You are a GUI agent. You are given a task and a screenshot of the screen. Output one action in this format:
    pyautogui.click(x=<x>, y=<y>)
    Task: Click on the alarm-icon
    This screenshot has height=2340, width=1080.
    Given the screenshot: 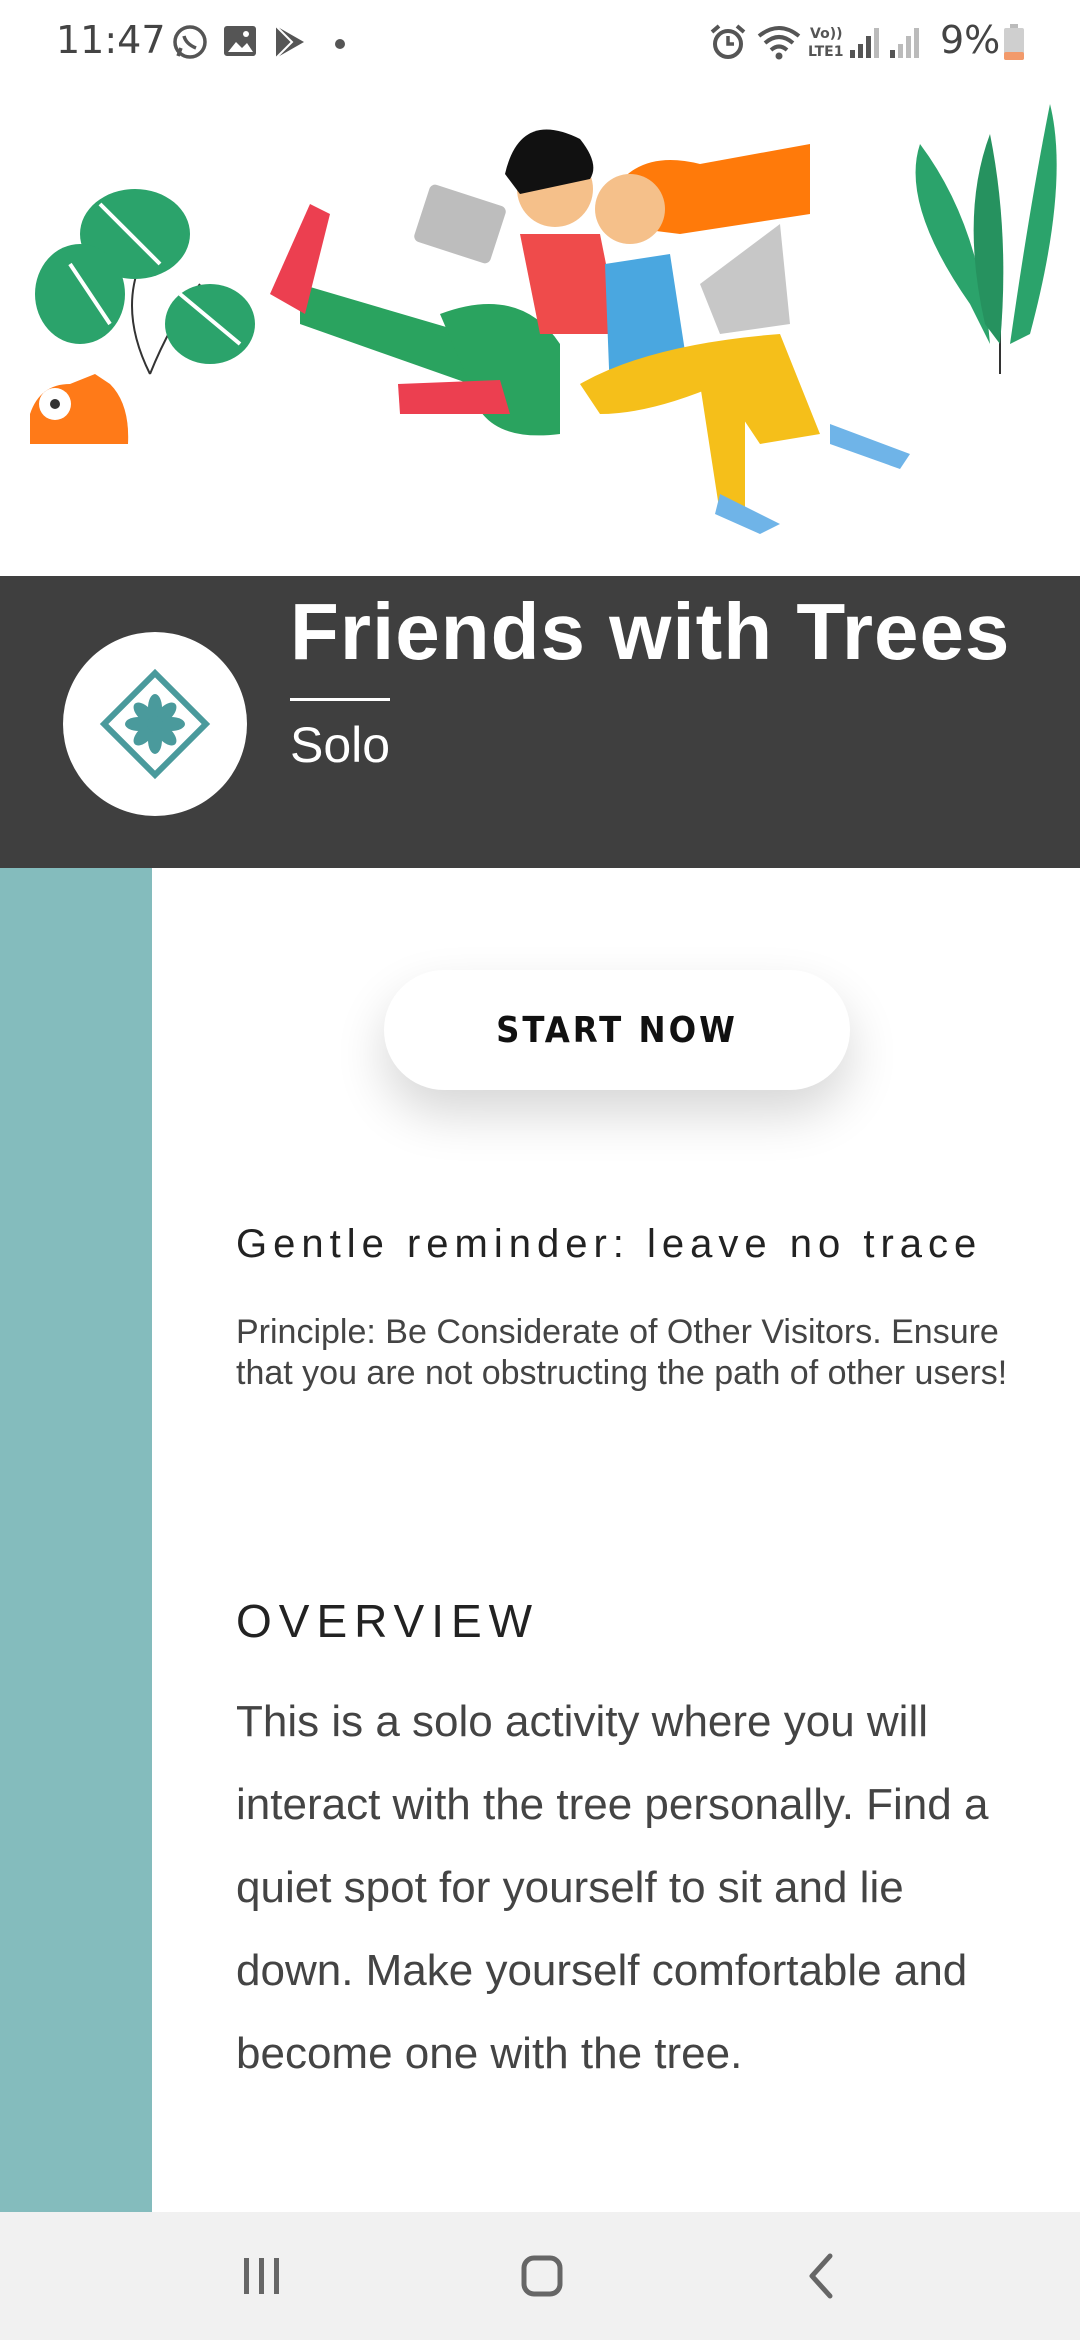 What is the action you would take?
    pyautogui.click(x=728, y=41)
    